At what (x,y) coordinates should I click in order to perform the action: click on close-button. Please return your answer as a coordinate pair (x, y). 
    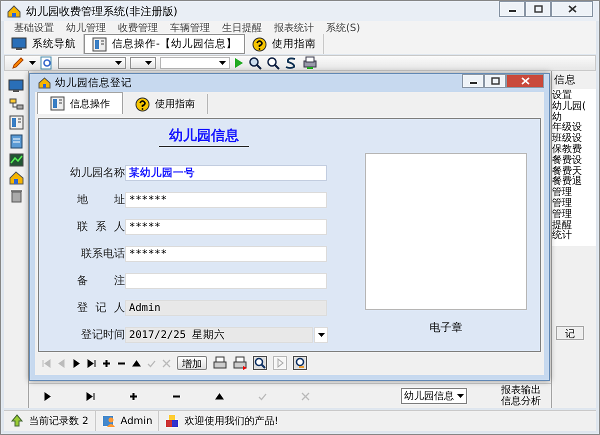
    Looking at the image, I should click on (572, 9).